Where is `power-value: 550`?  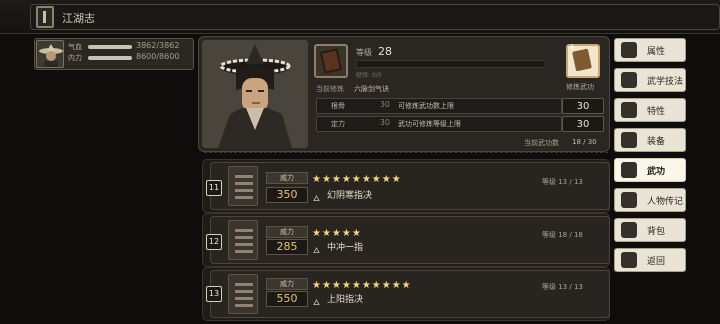 power-value: 550 is located at coordinates (287, 299).